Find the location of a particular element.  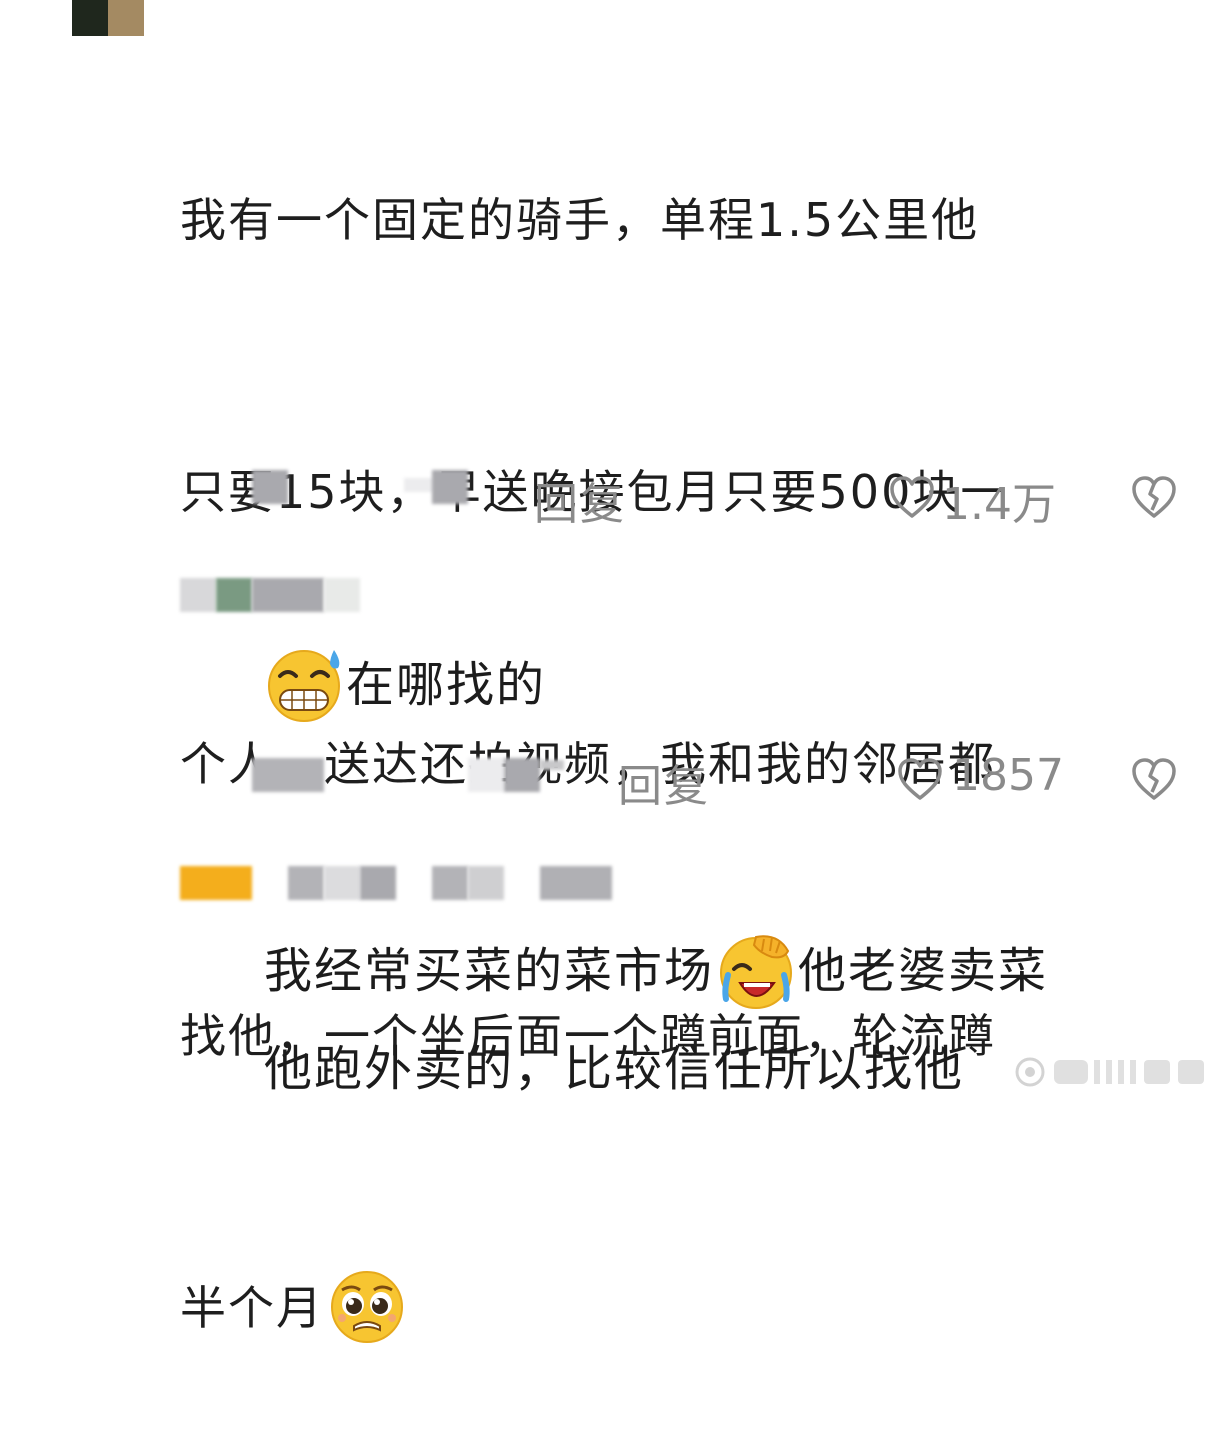

like-count: 1.4万 is located at coordinates (999, 504).